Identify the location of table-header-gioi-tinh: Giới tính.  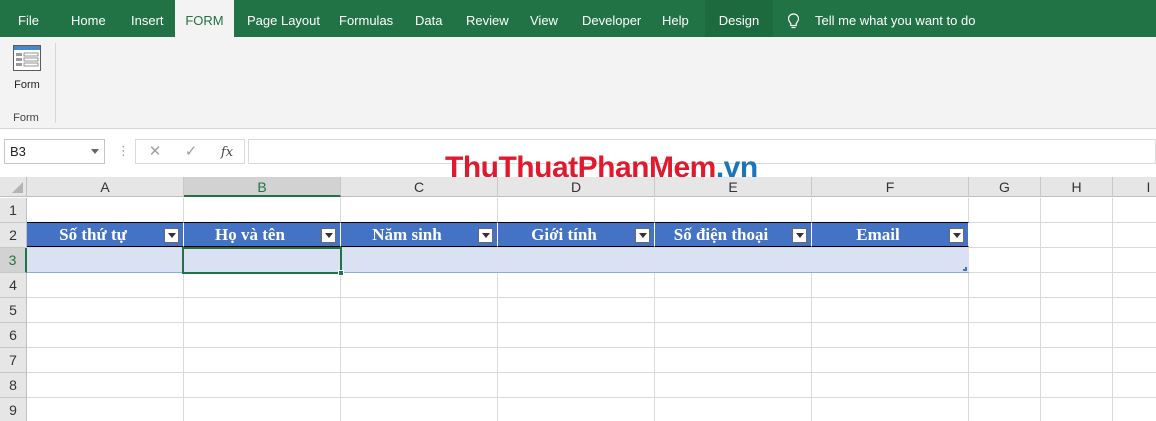
(576, 234).